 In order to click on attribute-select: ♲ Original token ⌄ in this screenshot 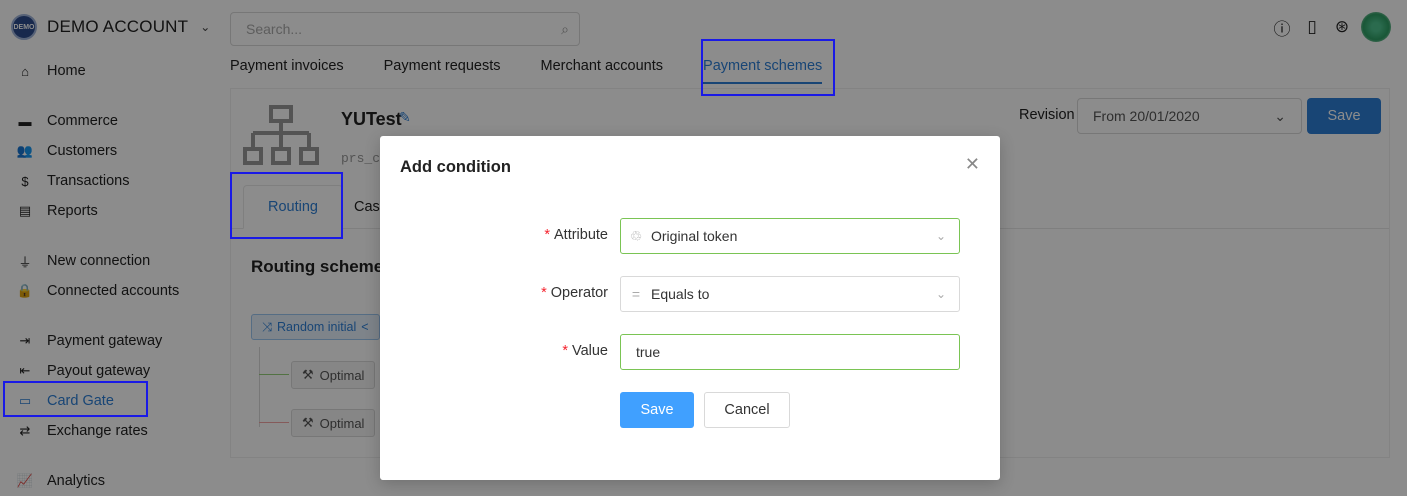, I will do `click(790, 236)`.